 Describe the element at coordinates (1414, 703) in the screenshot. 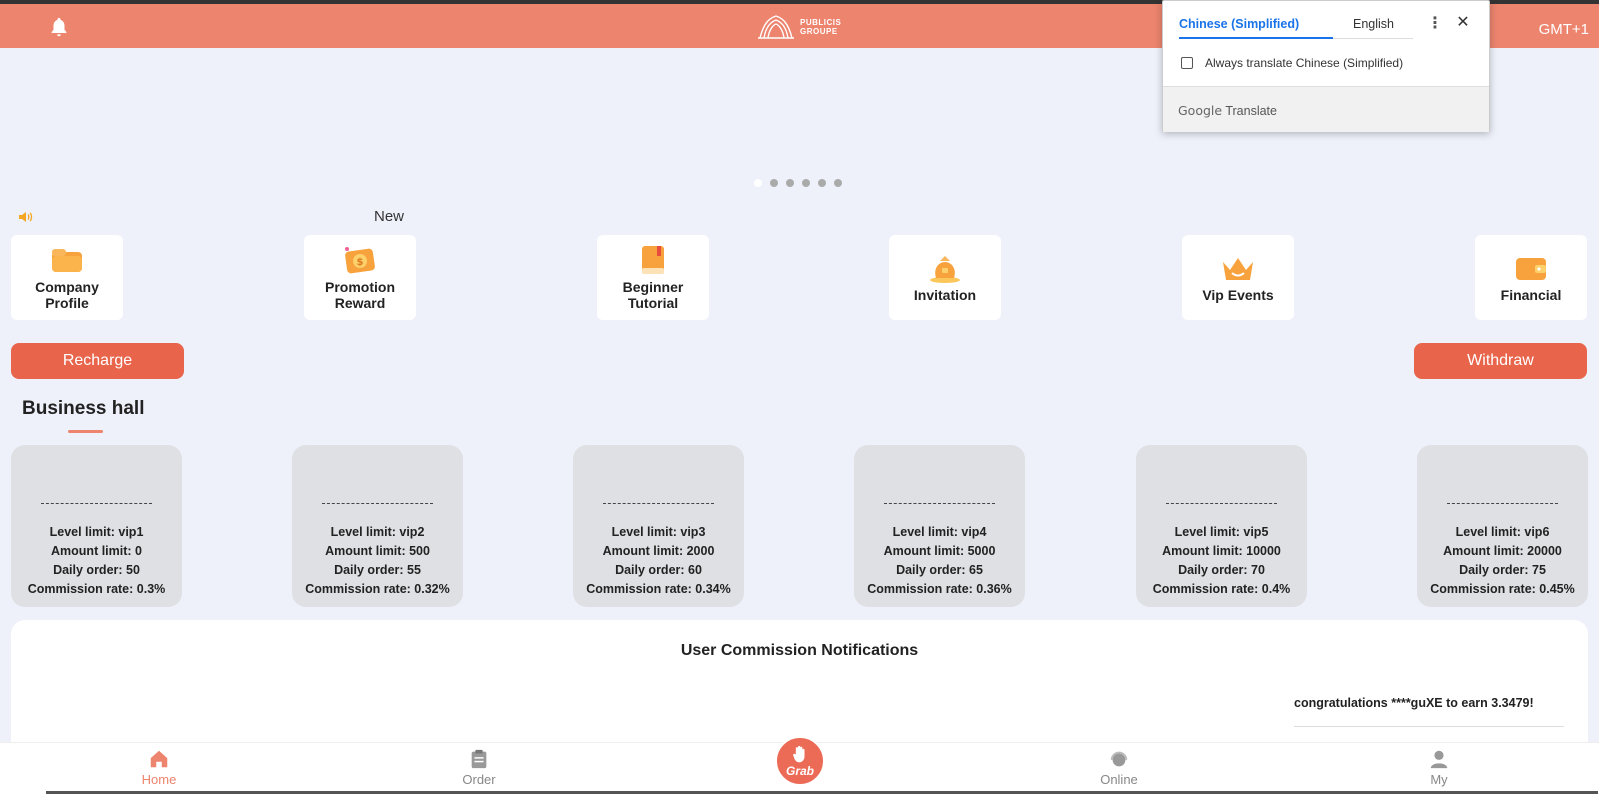

I see `notification-message: congratulations ****guXE to earn 3.3479!` at that location.